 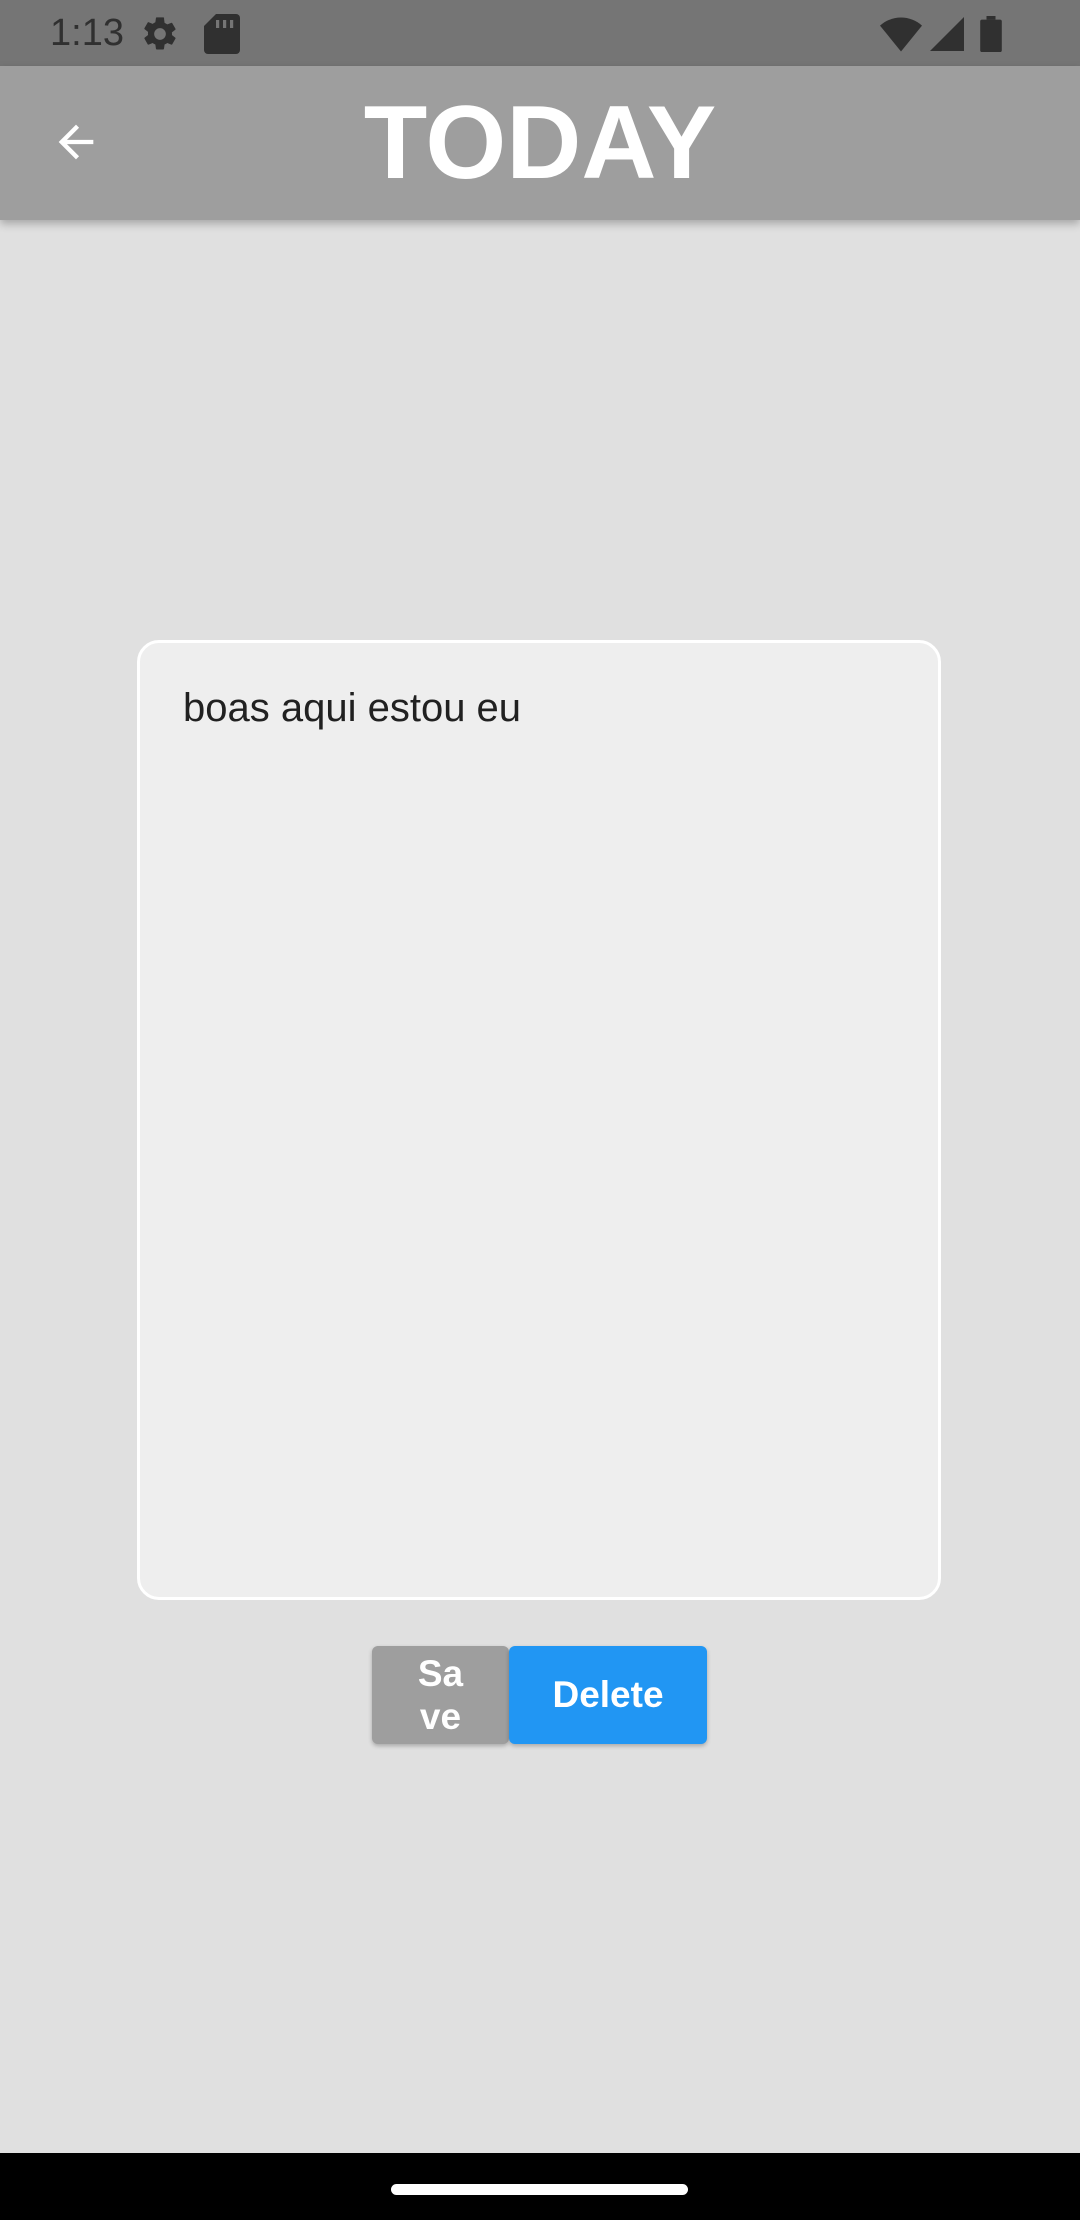 I want to click on delete-button-label: Delete, so click(x=608, y=1694).